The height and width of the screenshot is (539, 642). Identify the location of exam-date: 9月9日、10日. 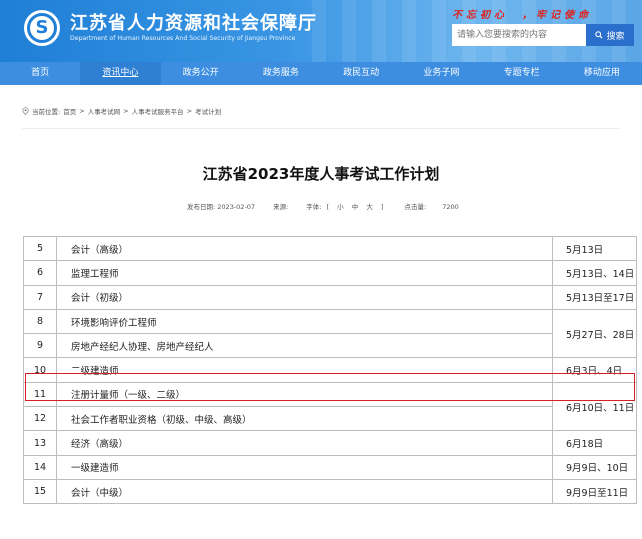
(594, 467).